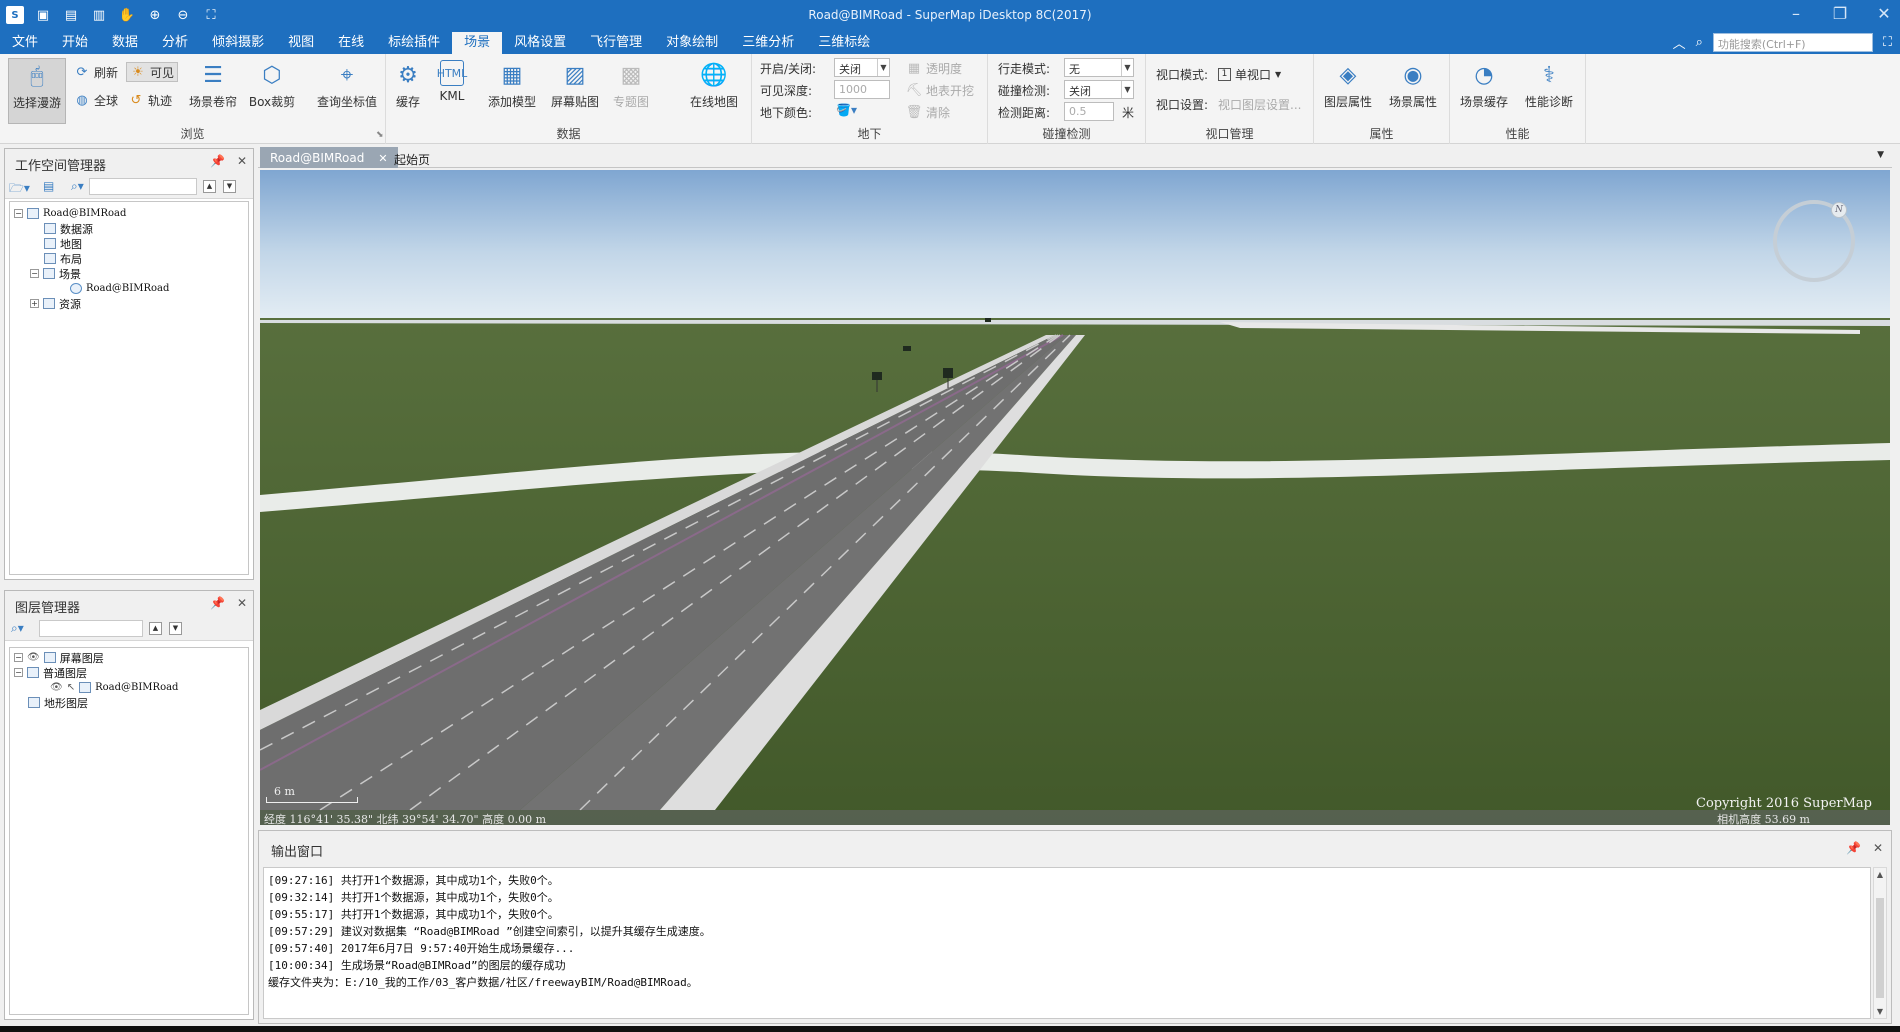 The height and width of the screenshot is (1032, 1900). Describe the element at coordinates (347, 91) in the screenshot. I see `query-coords-button: ⌖ 查询坐标值` at that location.